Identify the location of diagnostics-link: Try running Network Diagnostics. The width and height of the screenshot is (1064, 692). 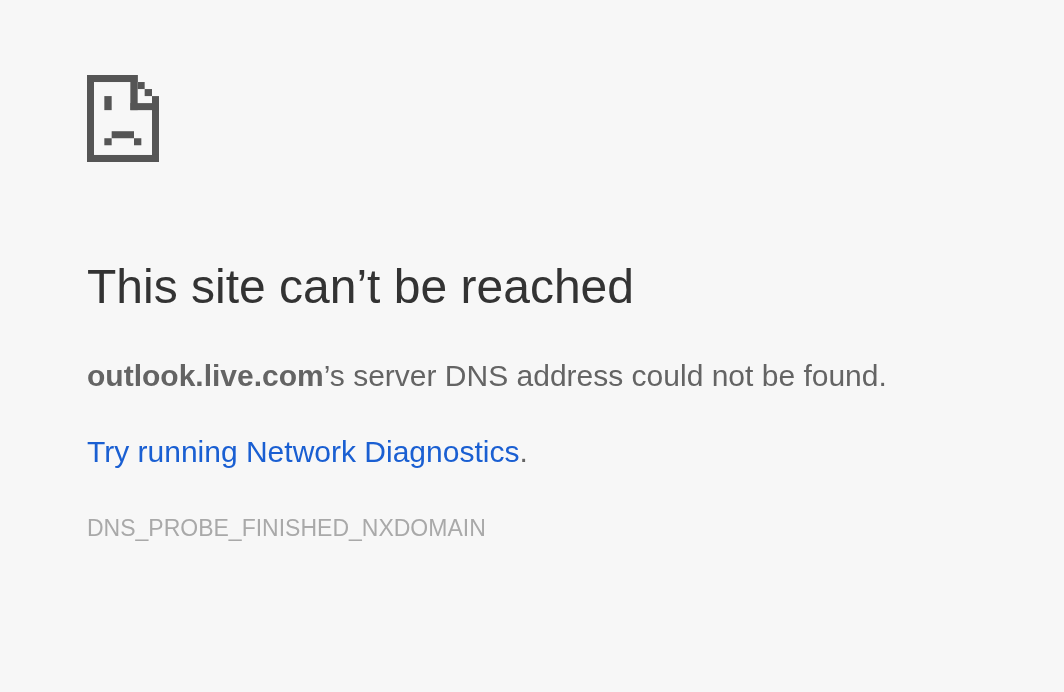
(303, 451).